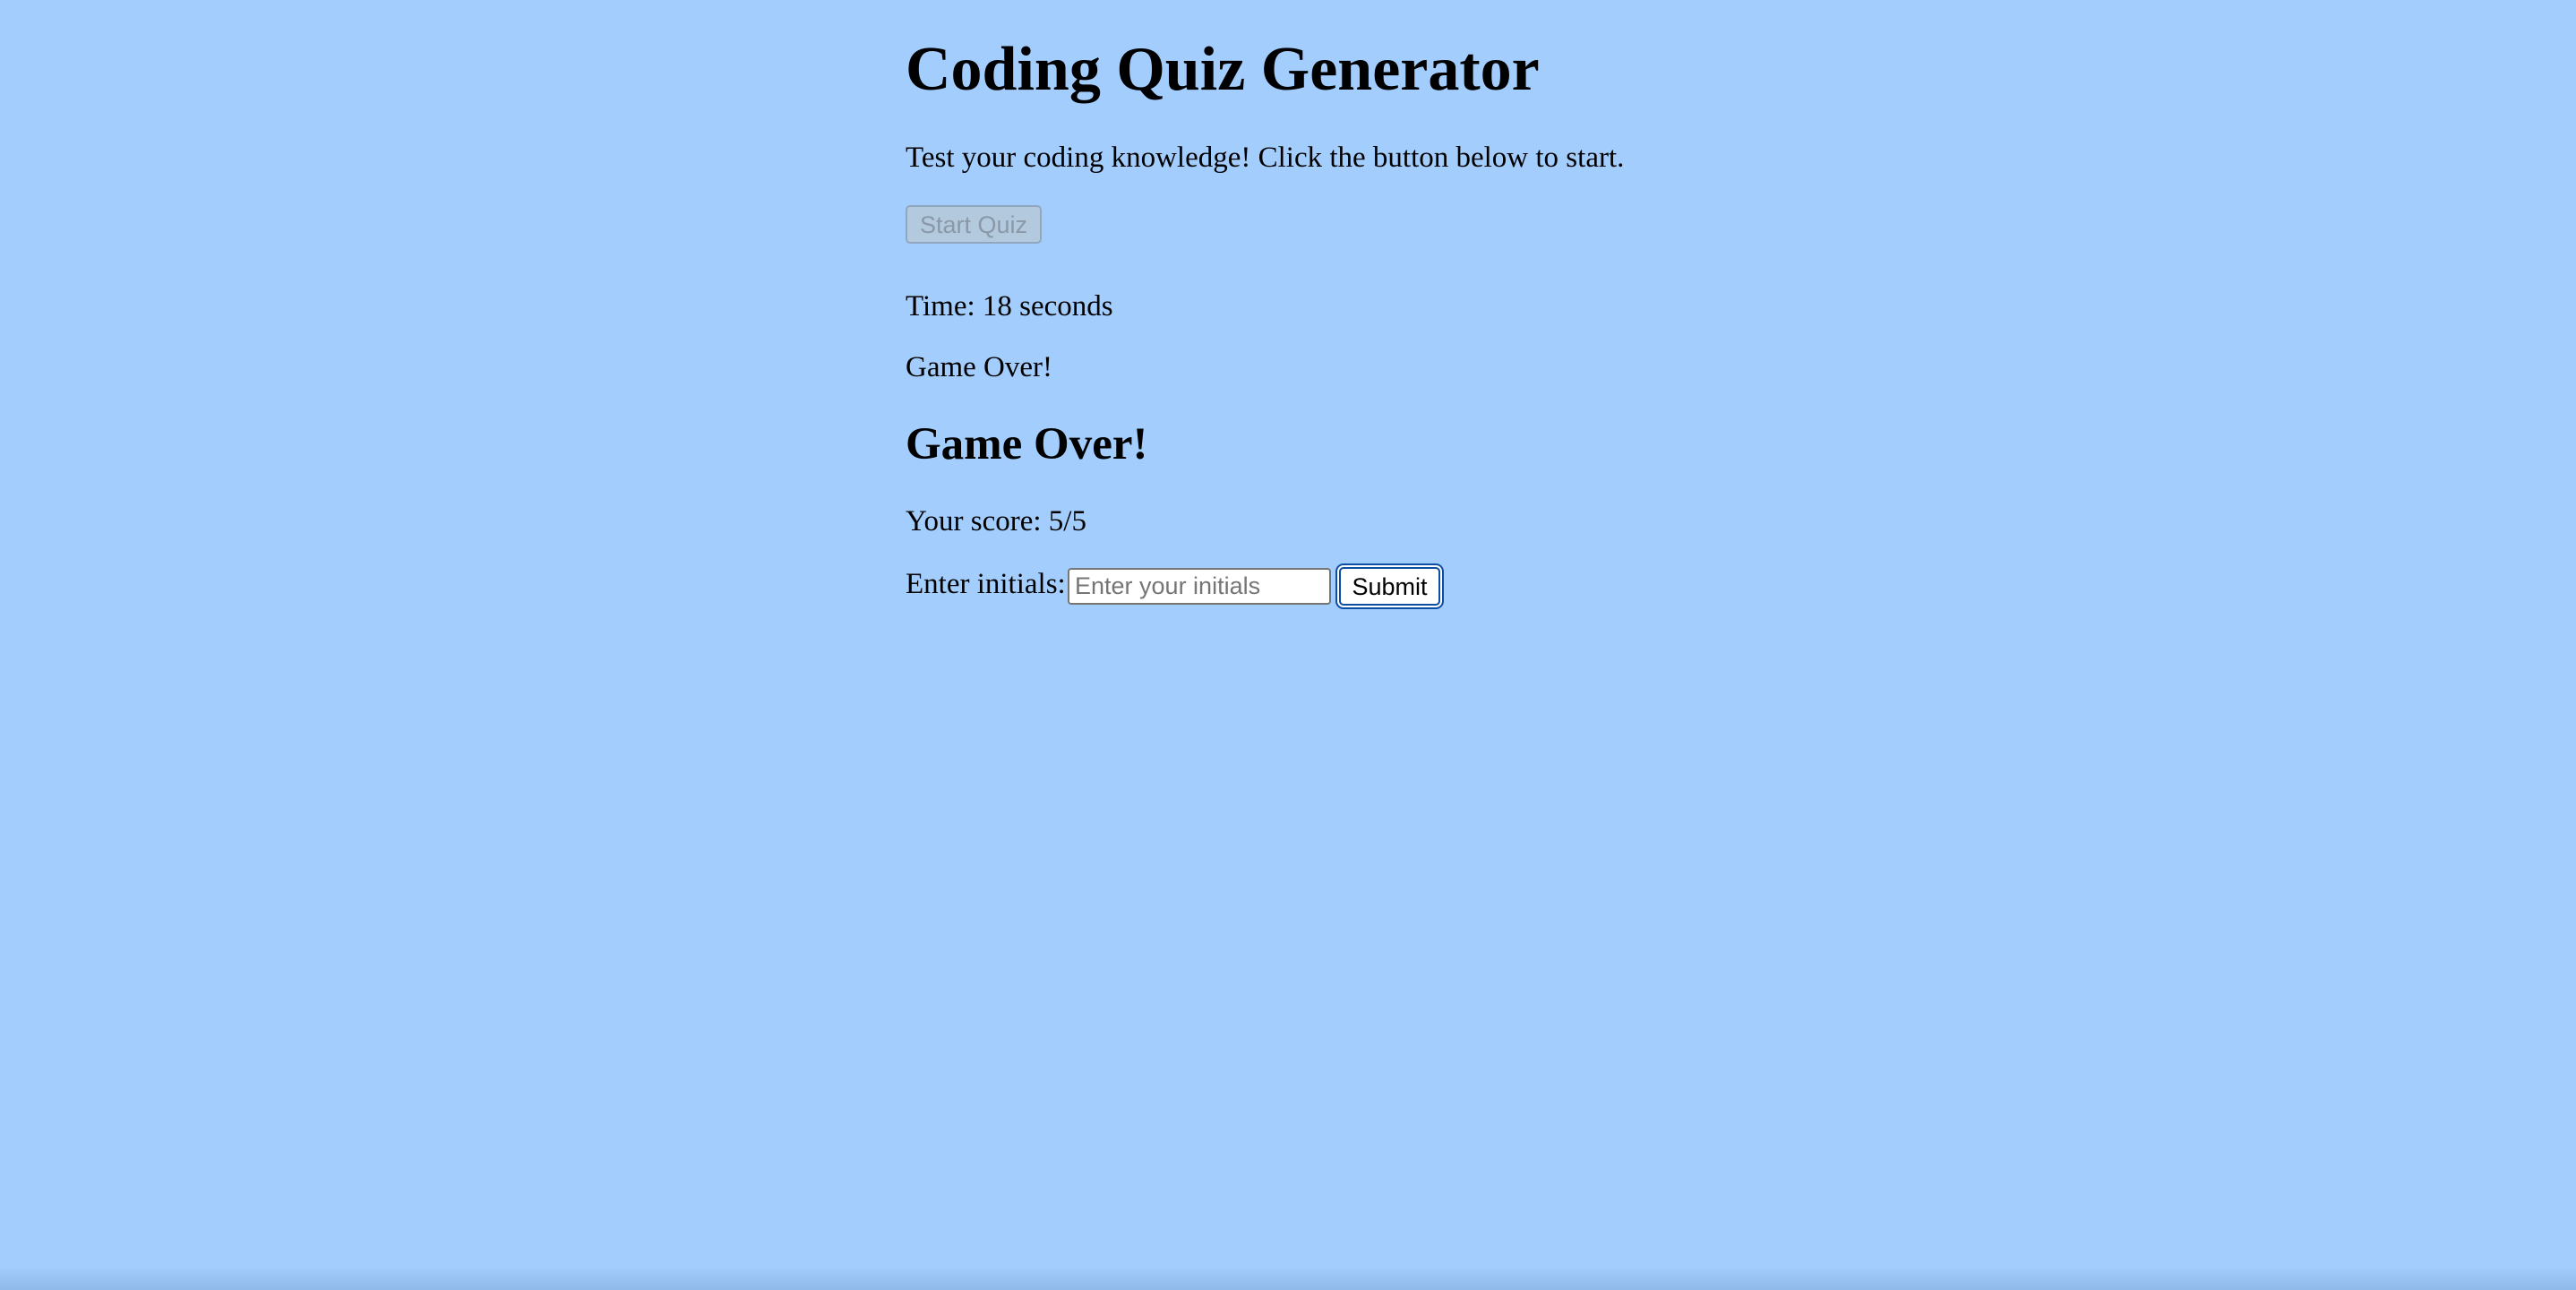 The height and width of the screenshot is (1290, 2576). Describe the element at coordinates (1027, 444) in the screenshot. I see `game-over-heading: Game Over!` at that location.